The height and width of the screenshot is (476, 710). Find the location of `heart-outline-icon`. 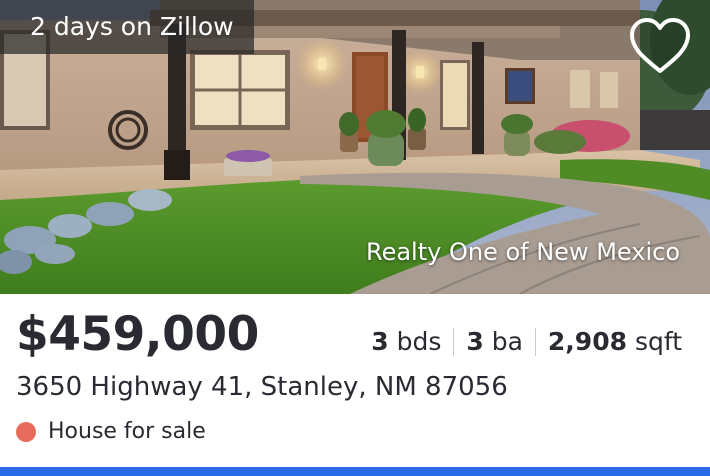

heart-outline-icon is located at coordinates (660, 46).